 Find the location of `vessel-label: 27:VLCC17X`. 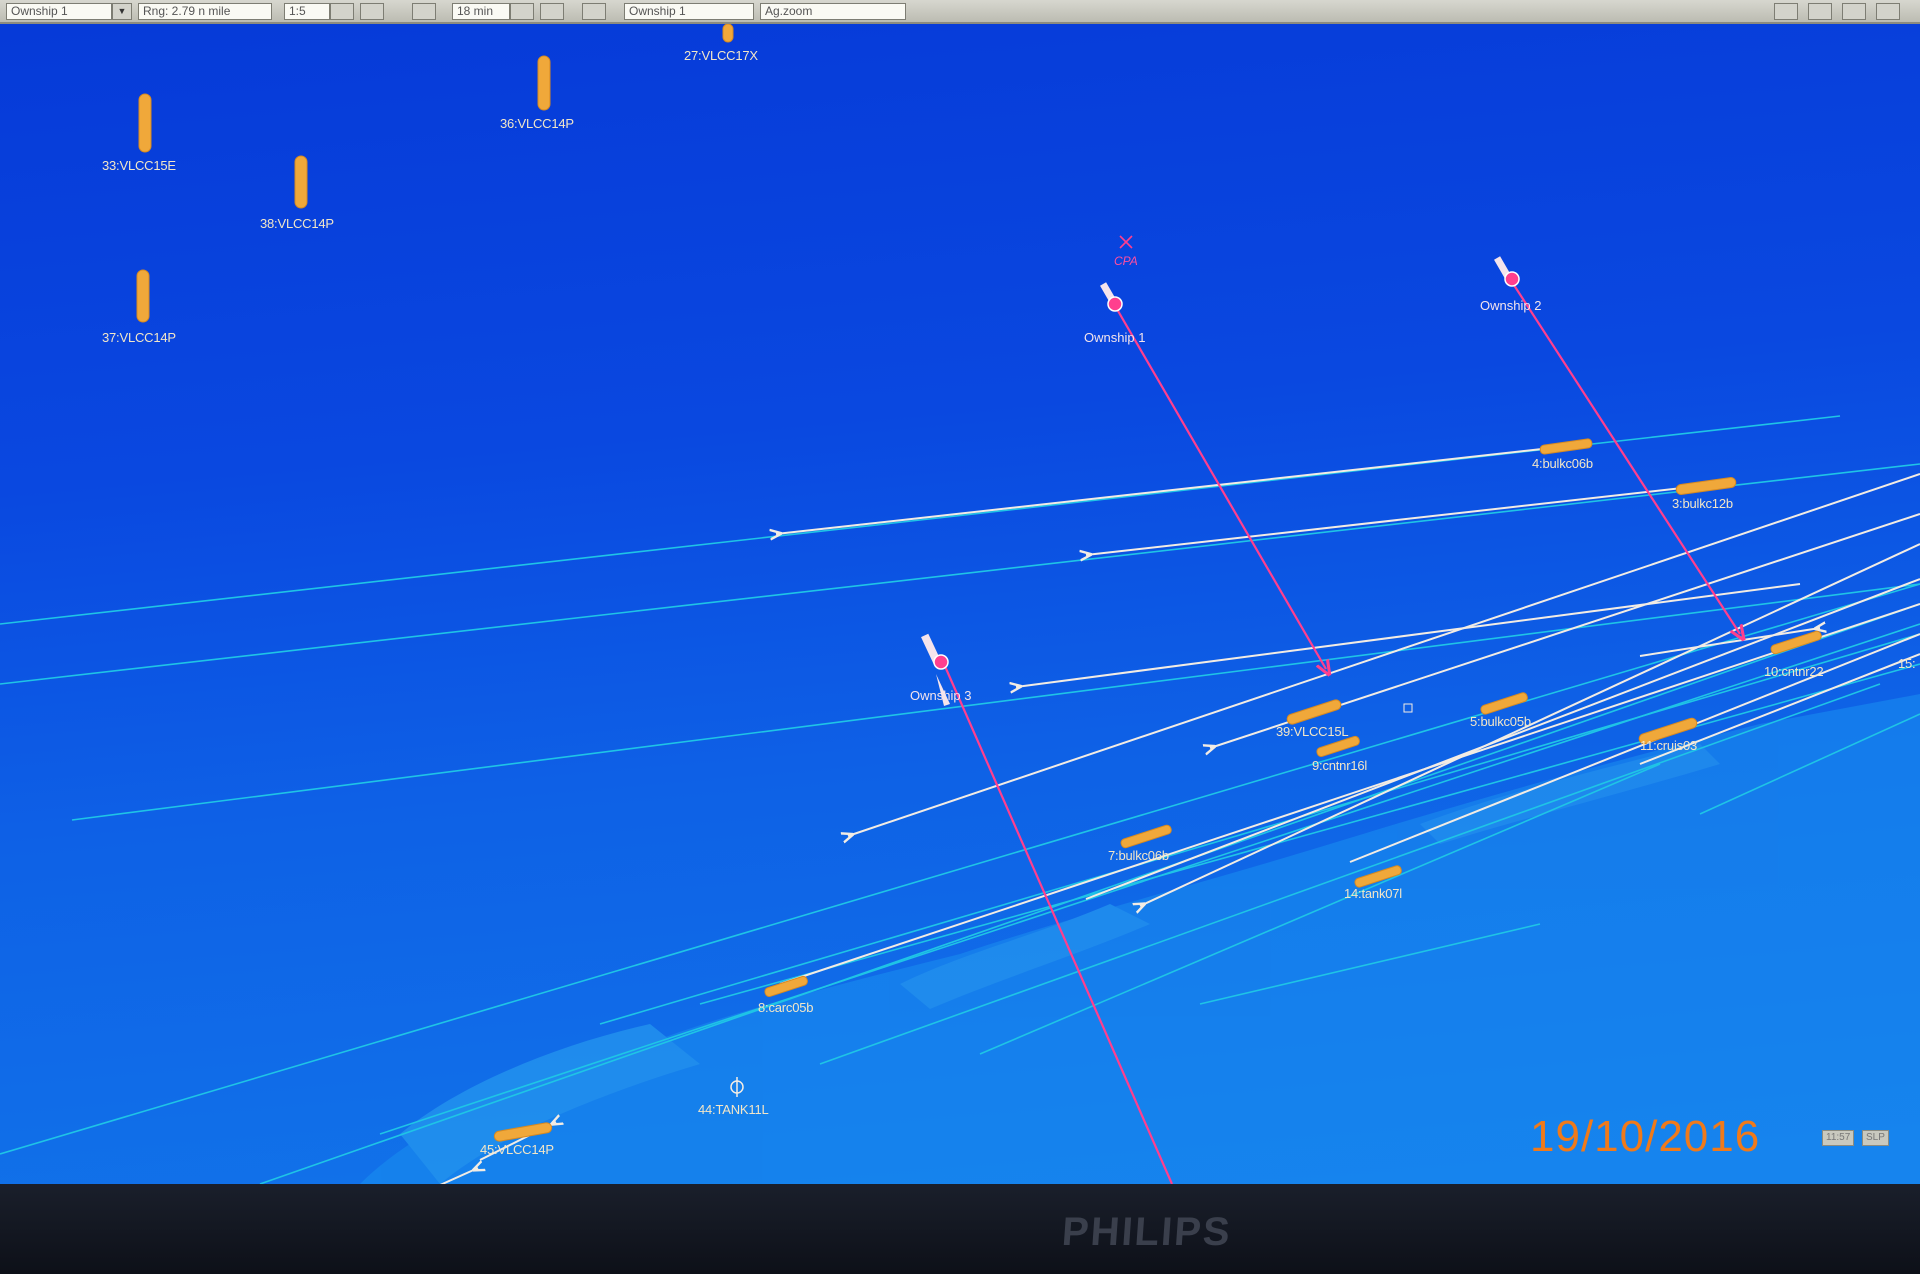

vessel-label: 27:VLCC17X is located at coordinates (721, 55).